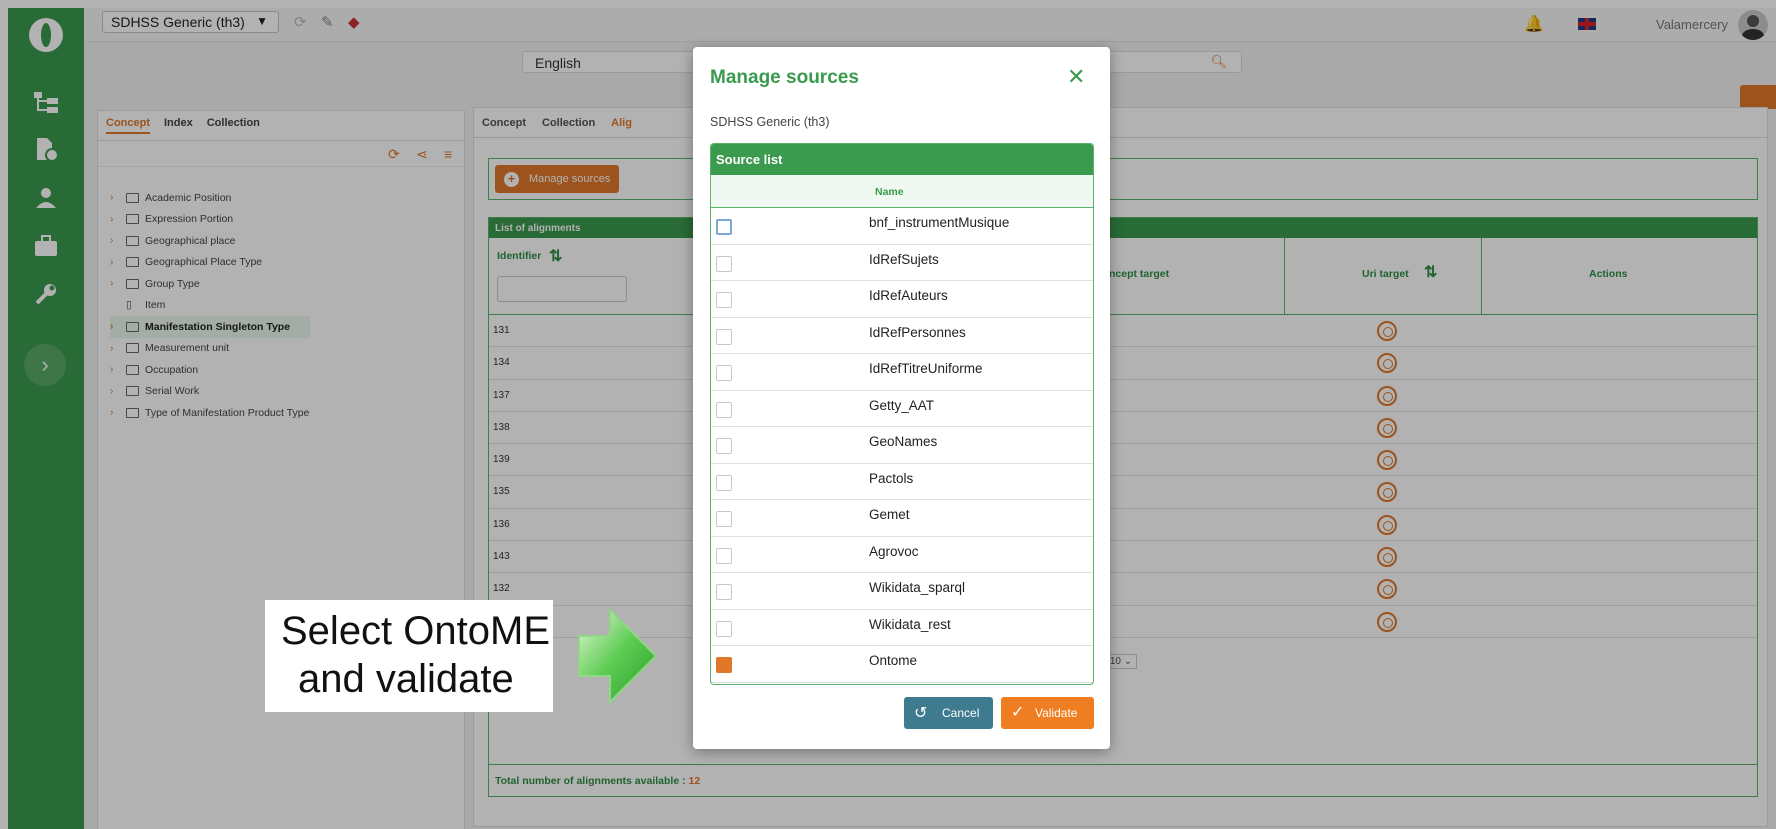  What do you see at coordinates (406, 679) in the screenshot?
I see `callout-line-2: and validate` at bounding box center [406, 679].